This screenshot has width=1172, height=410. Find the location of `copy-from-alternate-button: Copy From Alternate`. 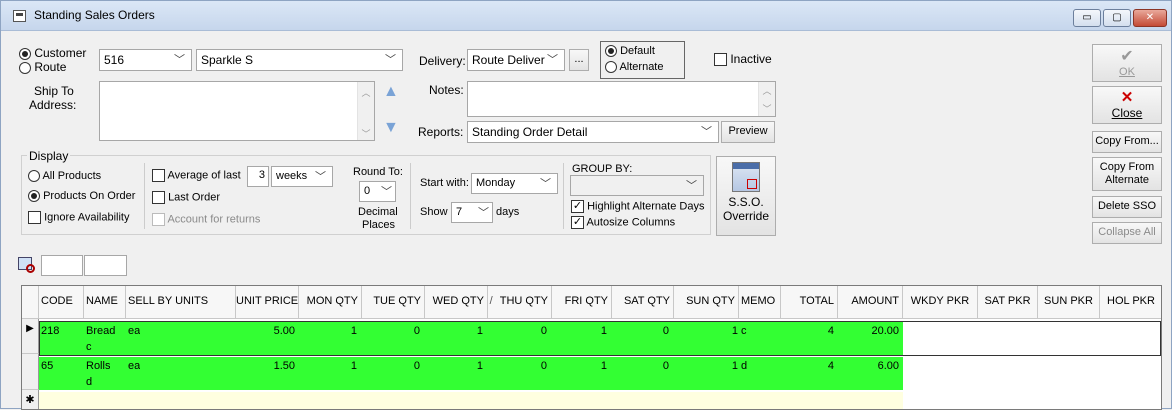

copy-from-alternate-button: Copy From Alternate is located at coordinates (1127, 174).